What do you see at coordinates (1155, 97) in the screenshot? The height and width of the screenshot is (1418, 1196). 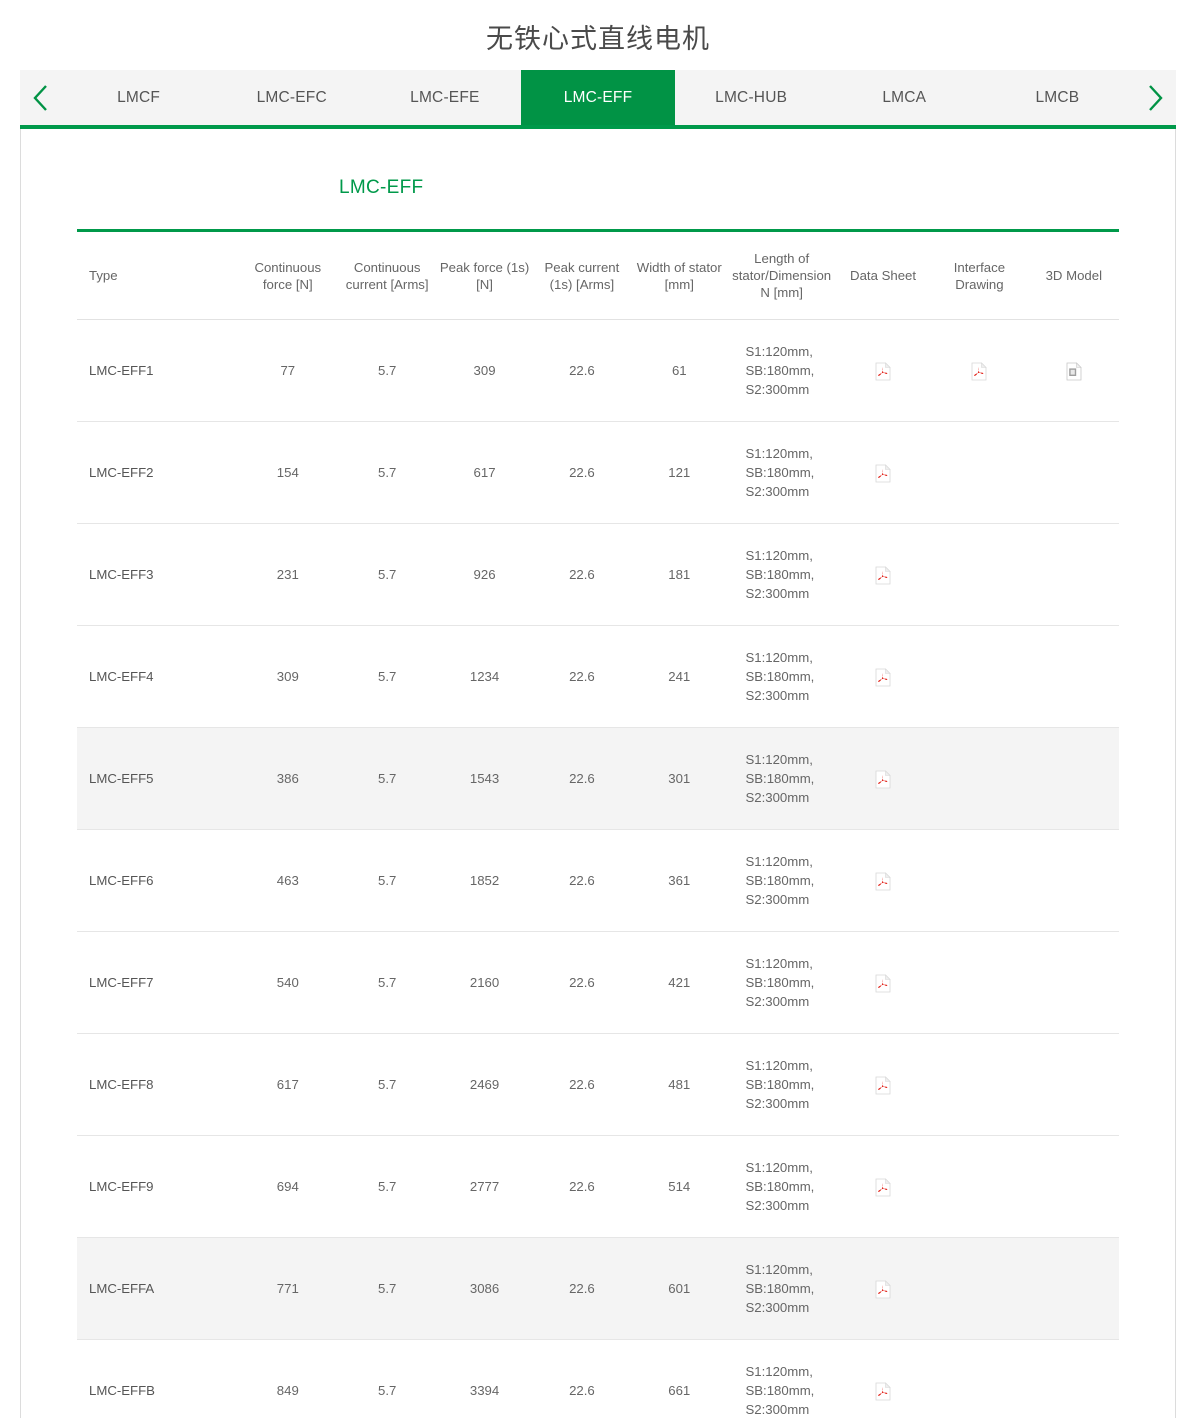 I see `tab-next-arrow` at bounding box center [1155, 97].